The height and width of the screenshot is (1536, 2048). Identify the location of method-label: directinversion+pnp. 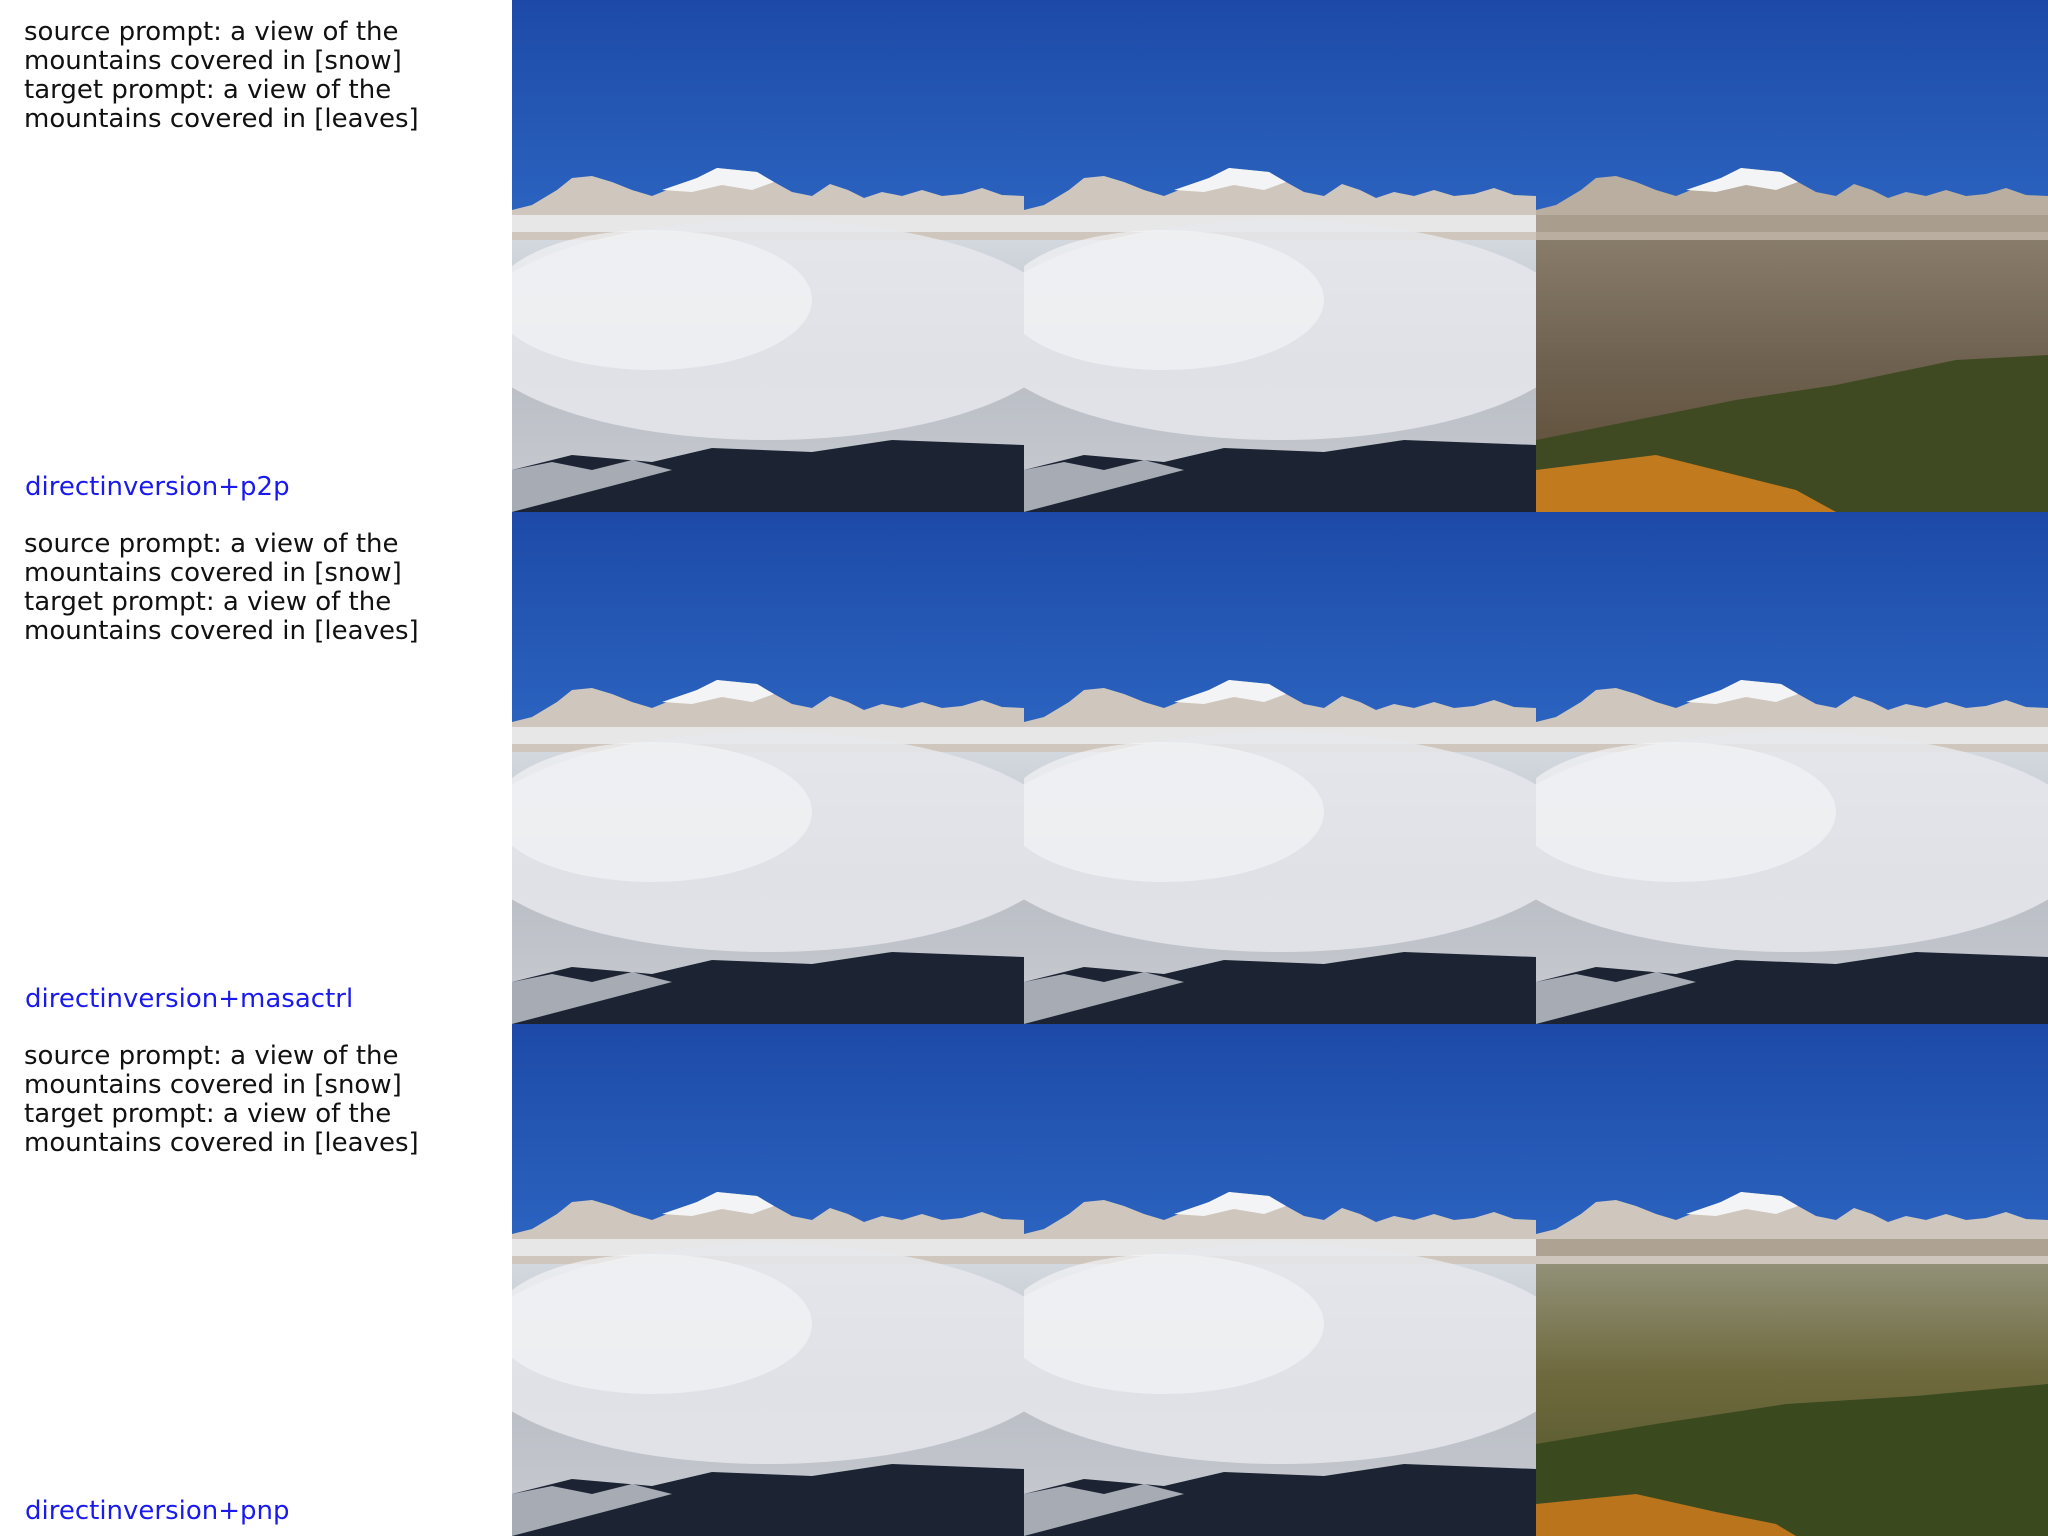
(157, 1511).